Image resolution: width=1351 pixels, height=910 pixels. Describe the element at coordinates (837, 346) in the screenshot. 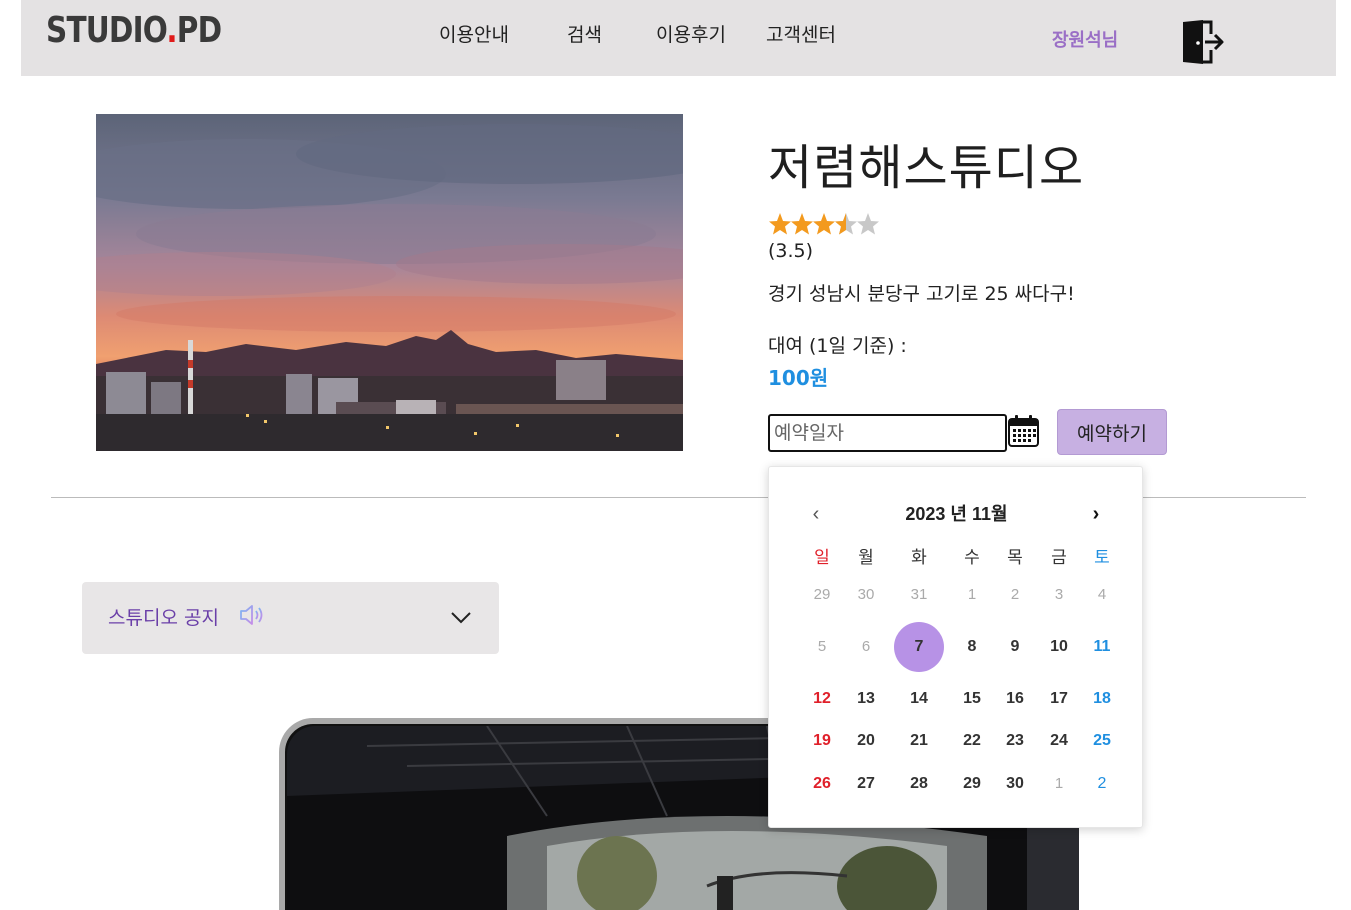

I see `rent-label: 대여 (1일 기준) :` at that location.